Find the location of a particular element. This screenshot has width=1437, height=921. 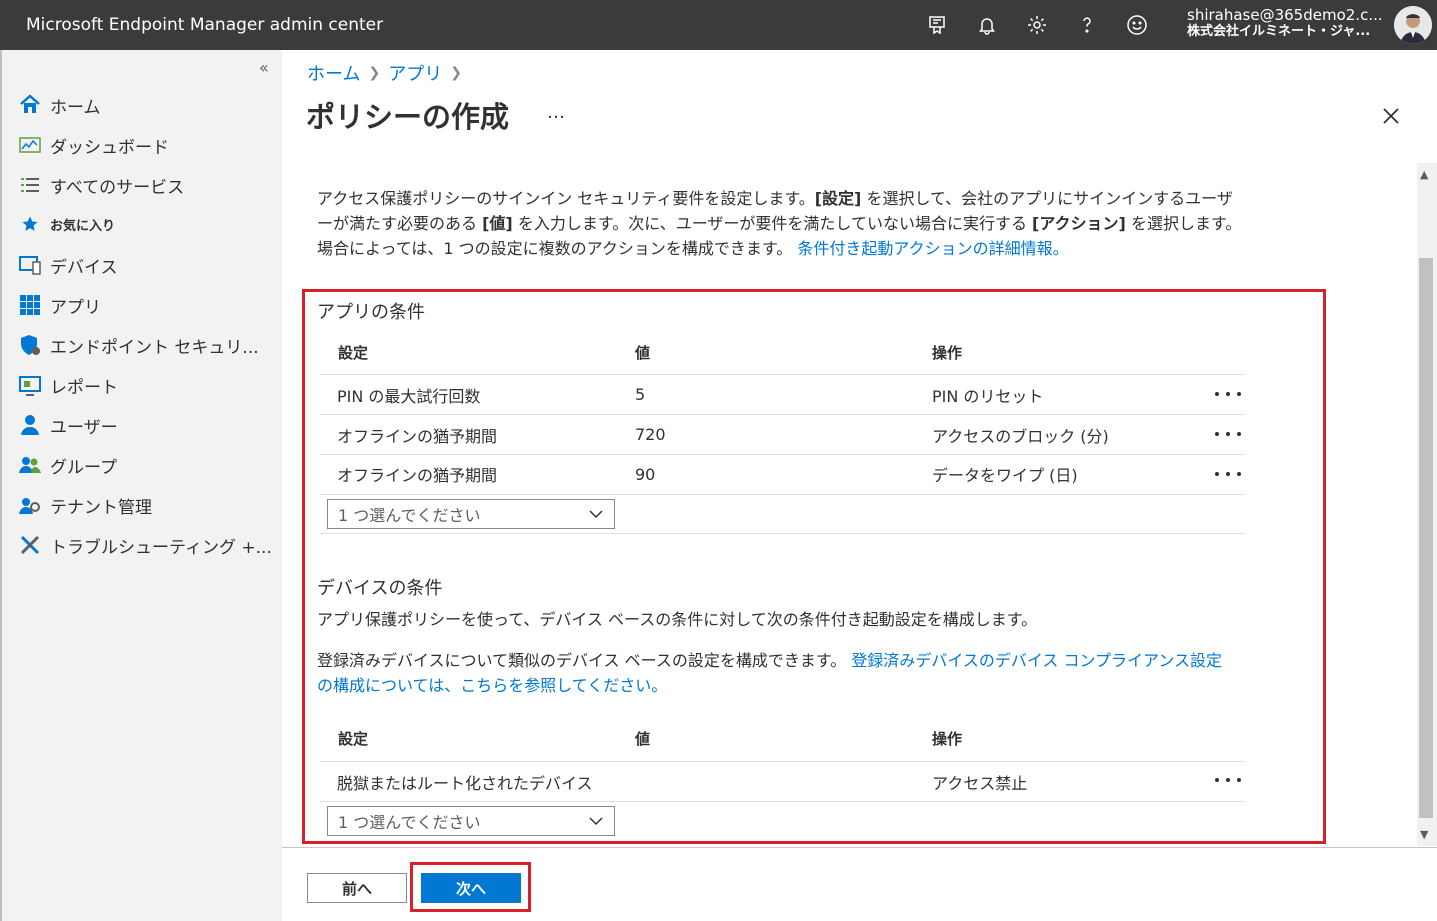

row-setting: PIN の最大試行回数 is located at coordinates (409, 396).